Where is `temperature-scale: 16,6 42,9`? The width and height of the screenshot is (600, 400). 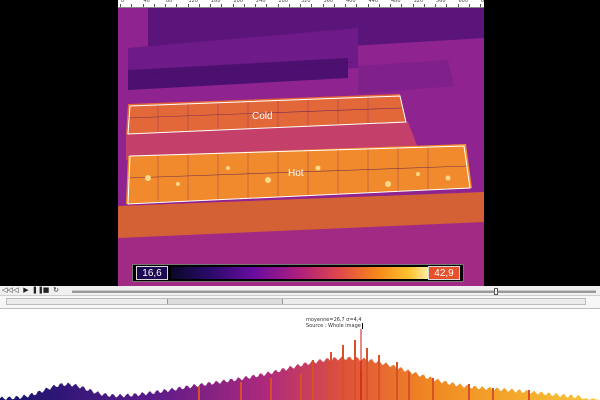 temperature-scale: 16,6 42,9 is located at coordinates (298, 273).